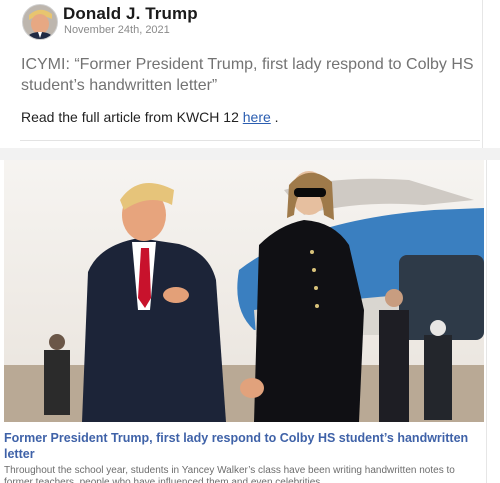 Image resolution: width=500 pixels, height=483 pixels. I want to click on post-body-end: ., so click(274, 117).